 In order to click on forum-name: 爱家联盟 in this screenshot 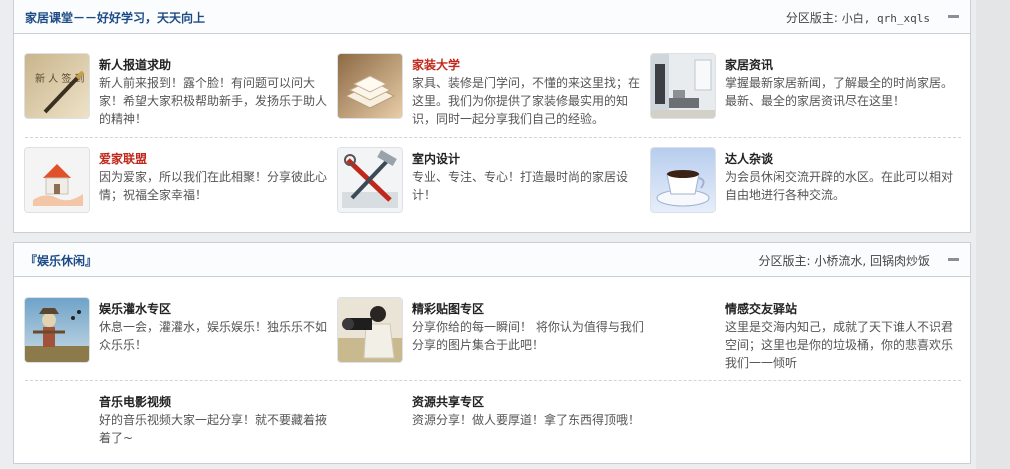, I will do `click(123, 158)`.